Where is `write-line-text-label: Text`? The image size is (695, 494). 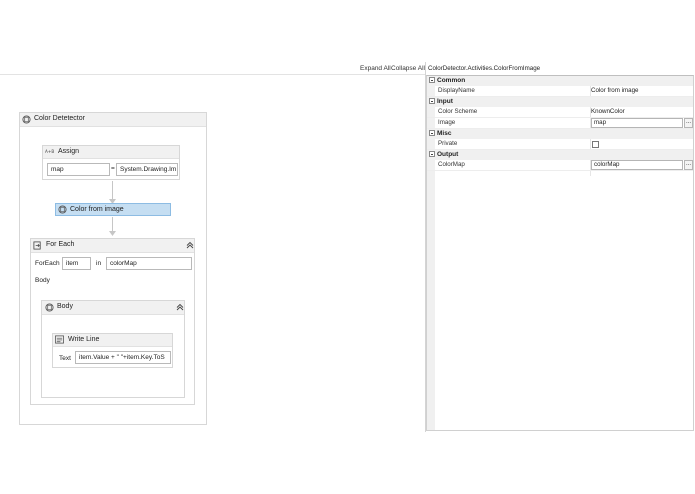
write-line-text-label: Text is located at coordinates (65, 358).